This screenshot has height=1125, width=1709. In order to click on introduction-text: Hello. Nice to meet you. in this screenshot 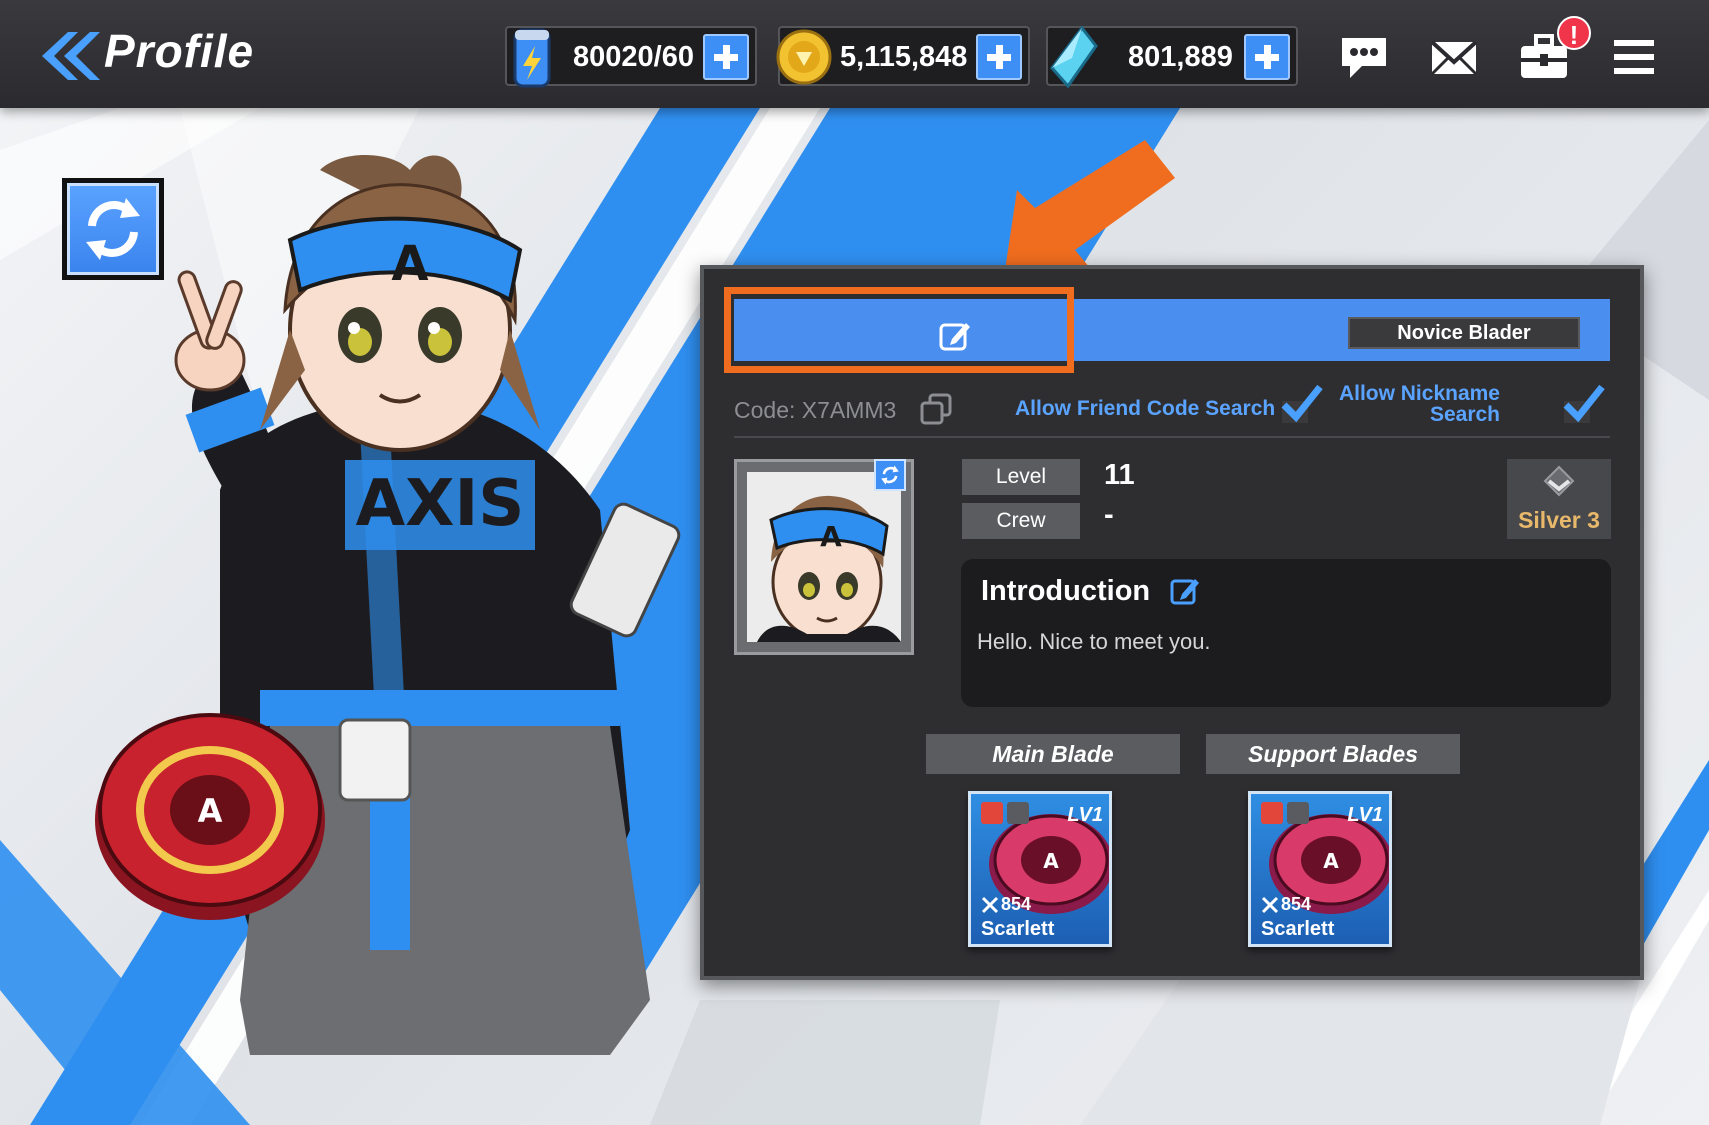, I will do `click(1094, 641)`.